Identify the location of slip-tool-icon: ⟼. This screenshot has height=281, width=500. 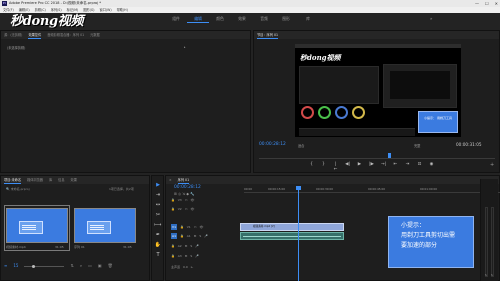
(158, 225).